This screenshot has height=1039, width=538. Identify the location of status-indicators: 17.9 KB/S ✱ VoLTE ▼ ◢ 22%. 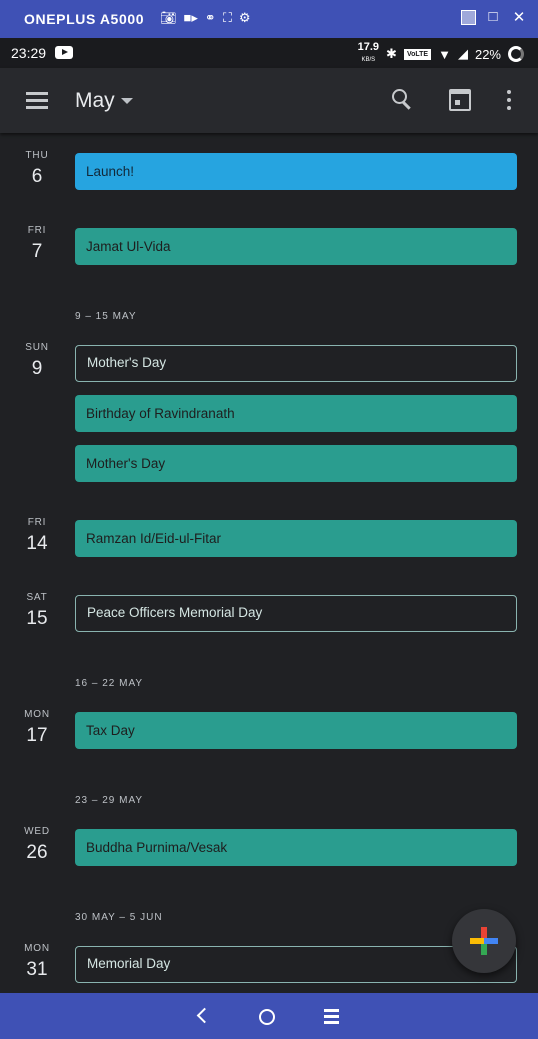
(440, 53).